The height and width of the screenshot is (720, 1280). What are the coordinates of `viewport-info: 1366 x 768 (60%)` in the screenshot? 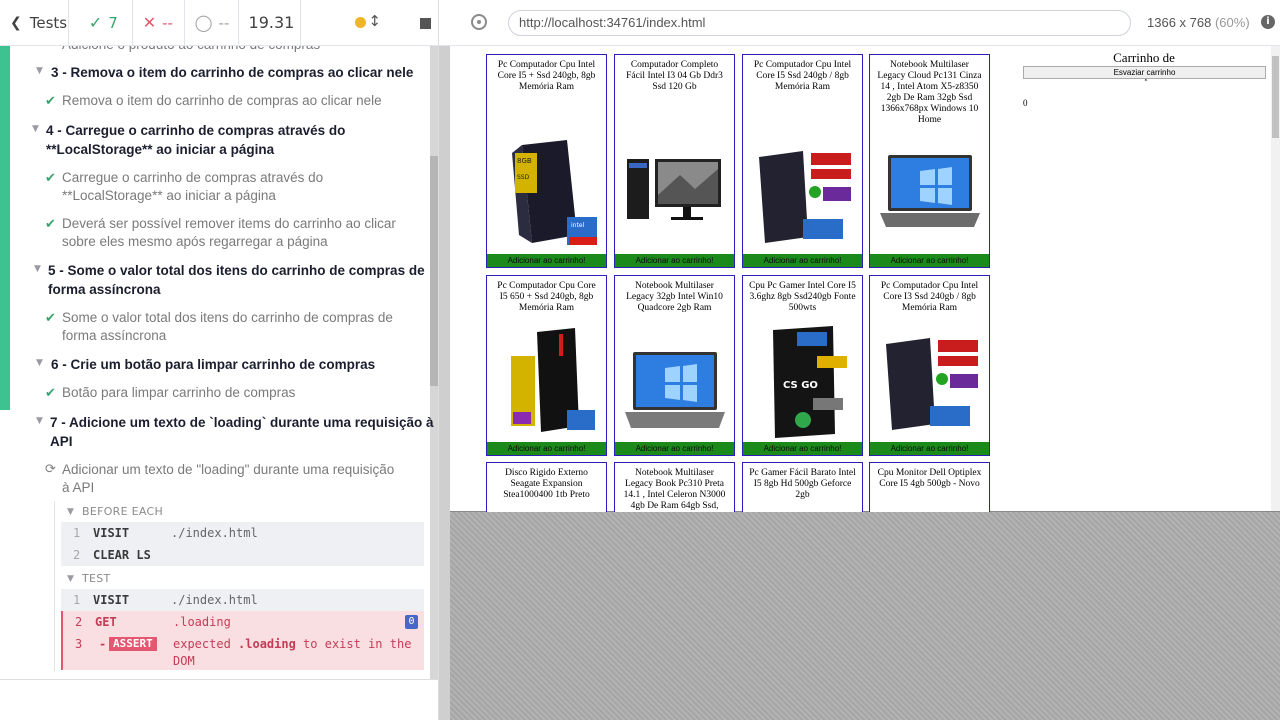 It's located at (1198, 22).